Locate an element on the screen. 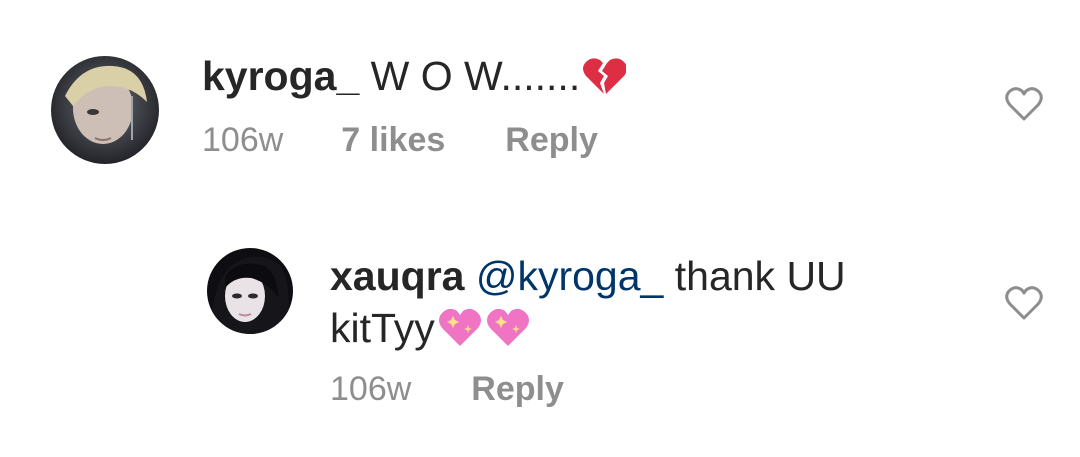 The image size is (1080, 457). comment-username: kyroga_ is located at coordinates (280, 76).